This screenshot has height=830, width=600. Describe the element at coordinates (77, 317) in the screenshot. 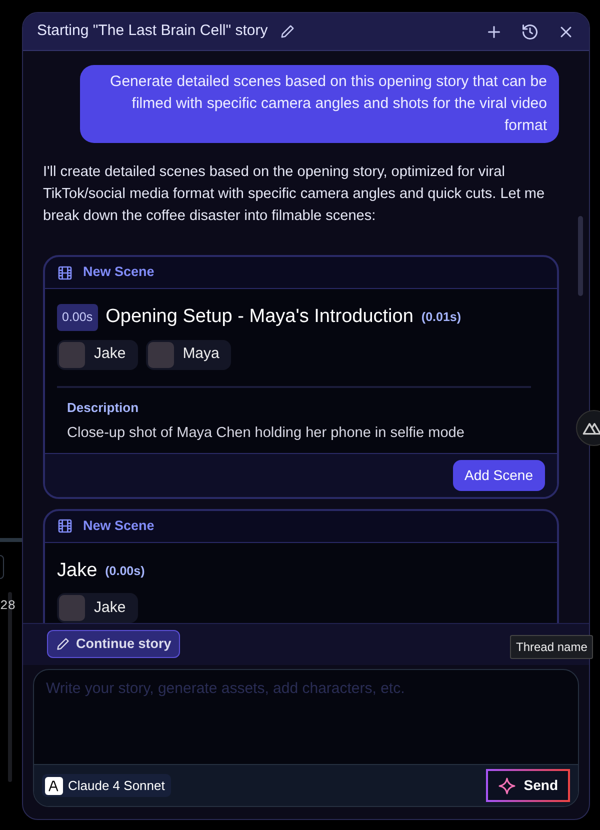

I see `time-badge: 0.00s` at that location.